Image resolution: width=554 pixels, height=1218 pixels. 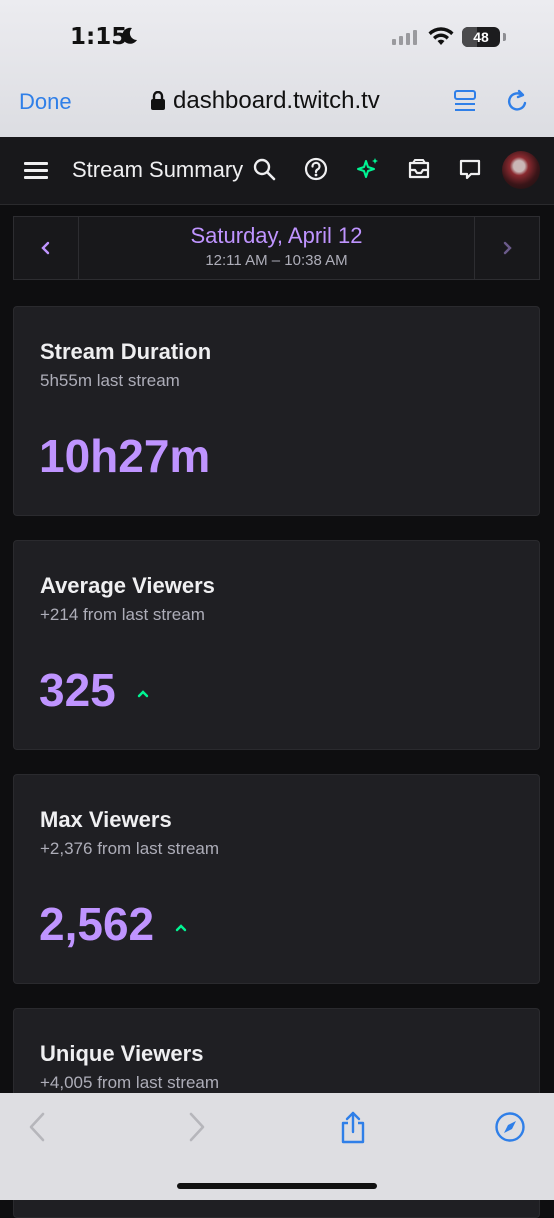 What do you see at coordinates (97, 924) in the screenshot?
I see `max-viewers-value: 2,562` at bounding box center [97, 924].